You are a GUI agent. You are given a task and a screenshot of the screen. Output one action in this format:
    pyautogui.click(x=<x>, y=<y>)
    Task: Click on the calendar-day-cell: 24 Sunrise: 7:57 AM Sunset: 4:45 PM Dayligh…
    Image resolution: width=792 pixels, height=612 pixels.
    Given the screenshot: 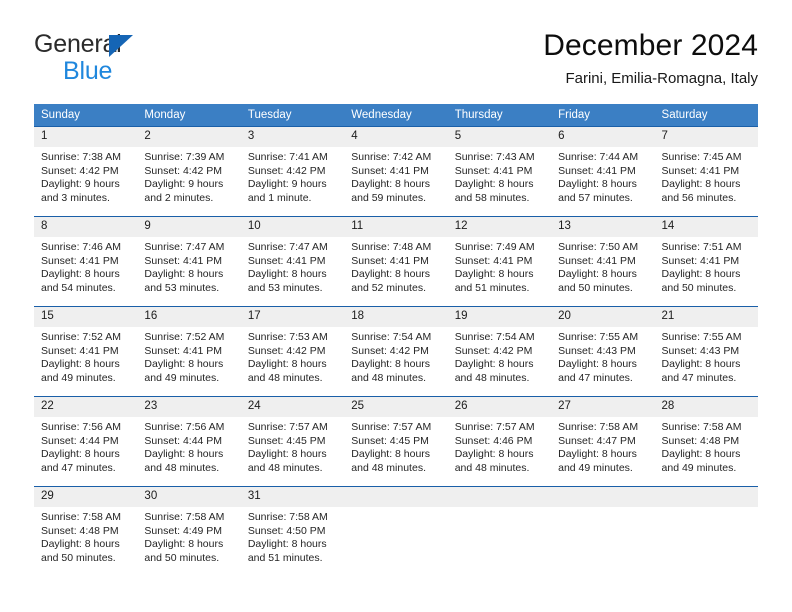 What is the action you would take?
    pyautogui.click(x=292, y=441)
    